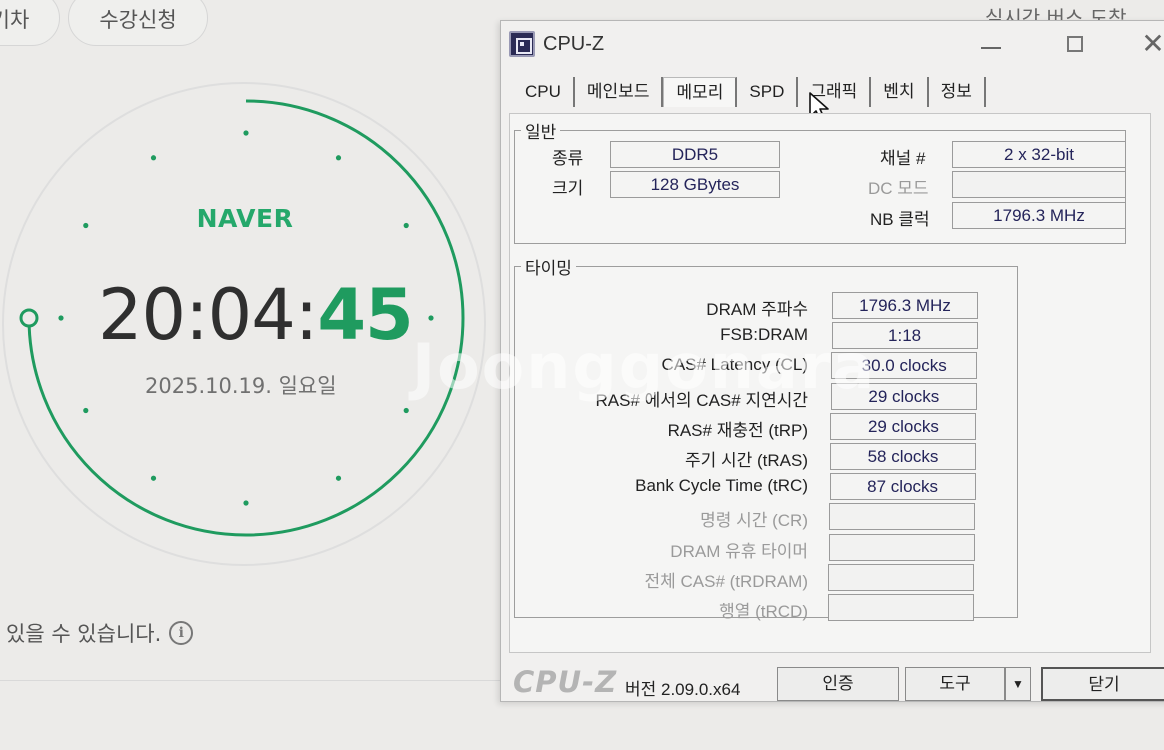 This screenshot has height=750, width=1164. I want to click on clock-seconds: 45, so click(365, 315).